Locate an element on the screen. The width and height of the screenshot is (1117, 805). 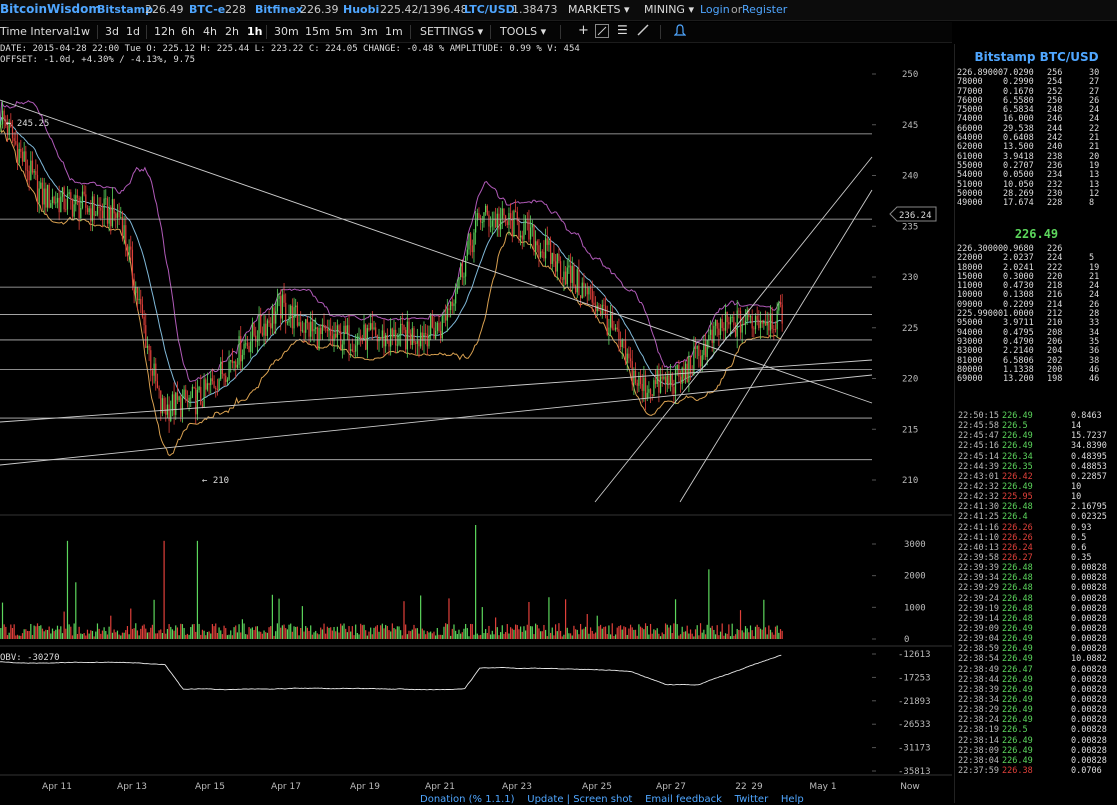
exchange-bitfinex: Bitfinex is located at coordinates (279, 9).